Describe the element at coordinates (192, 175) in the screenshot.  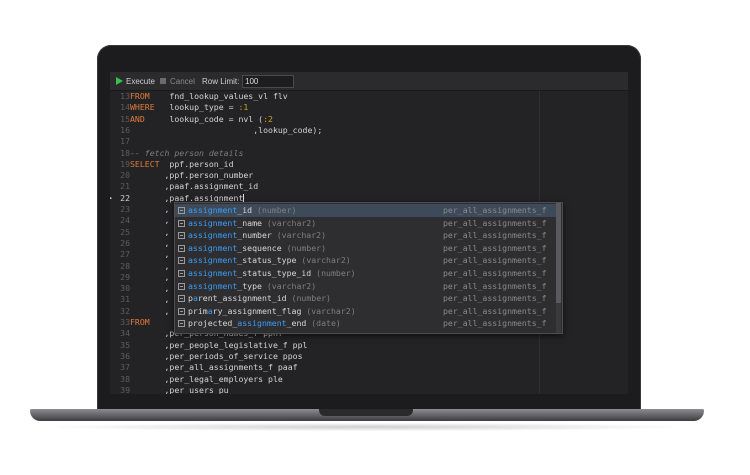
I see `code-text: ,ppf.person_number` at that location.